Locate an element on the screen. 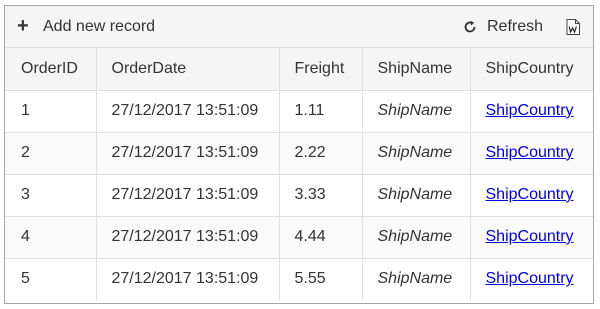 Image resolution: width=600 pixels, height=309 pixels. cell-freight: 2.22 is located at coordinates (320, 153).